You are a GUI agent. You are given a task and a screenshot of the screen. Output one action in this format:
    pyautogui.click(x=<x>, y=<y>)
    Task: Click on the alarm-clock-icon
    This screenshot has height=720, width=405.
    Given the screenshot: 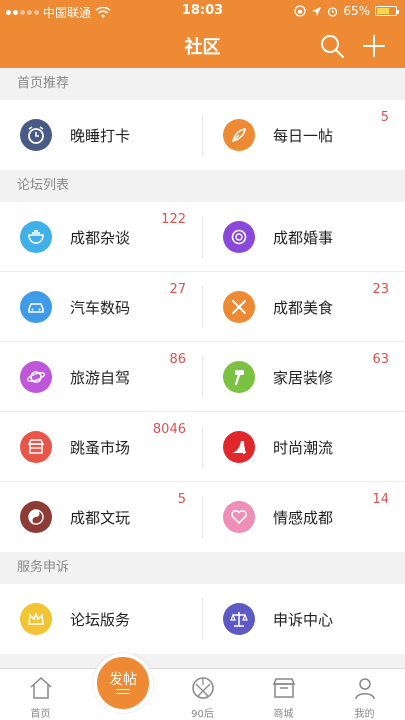 What is the action you would take?
    pyautogui.click(x=36, y=135)
    